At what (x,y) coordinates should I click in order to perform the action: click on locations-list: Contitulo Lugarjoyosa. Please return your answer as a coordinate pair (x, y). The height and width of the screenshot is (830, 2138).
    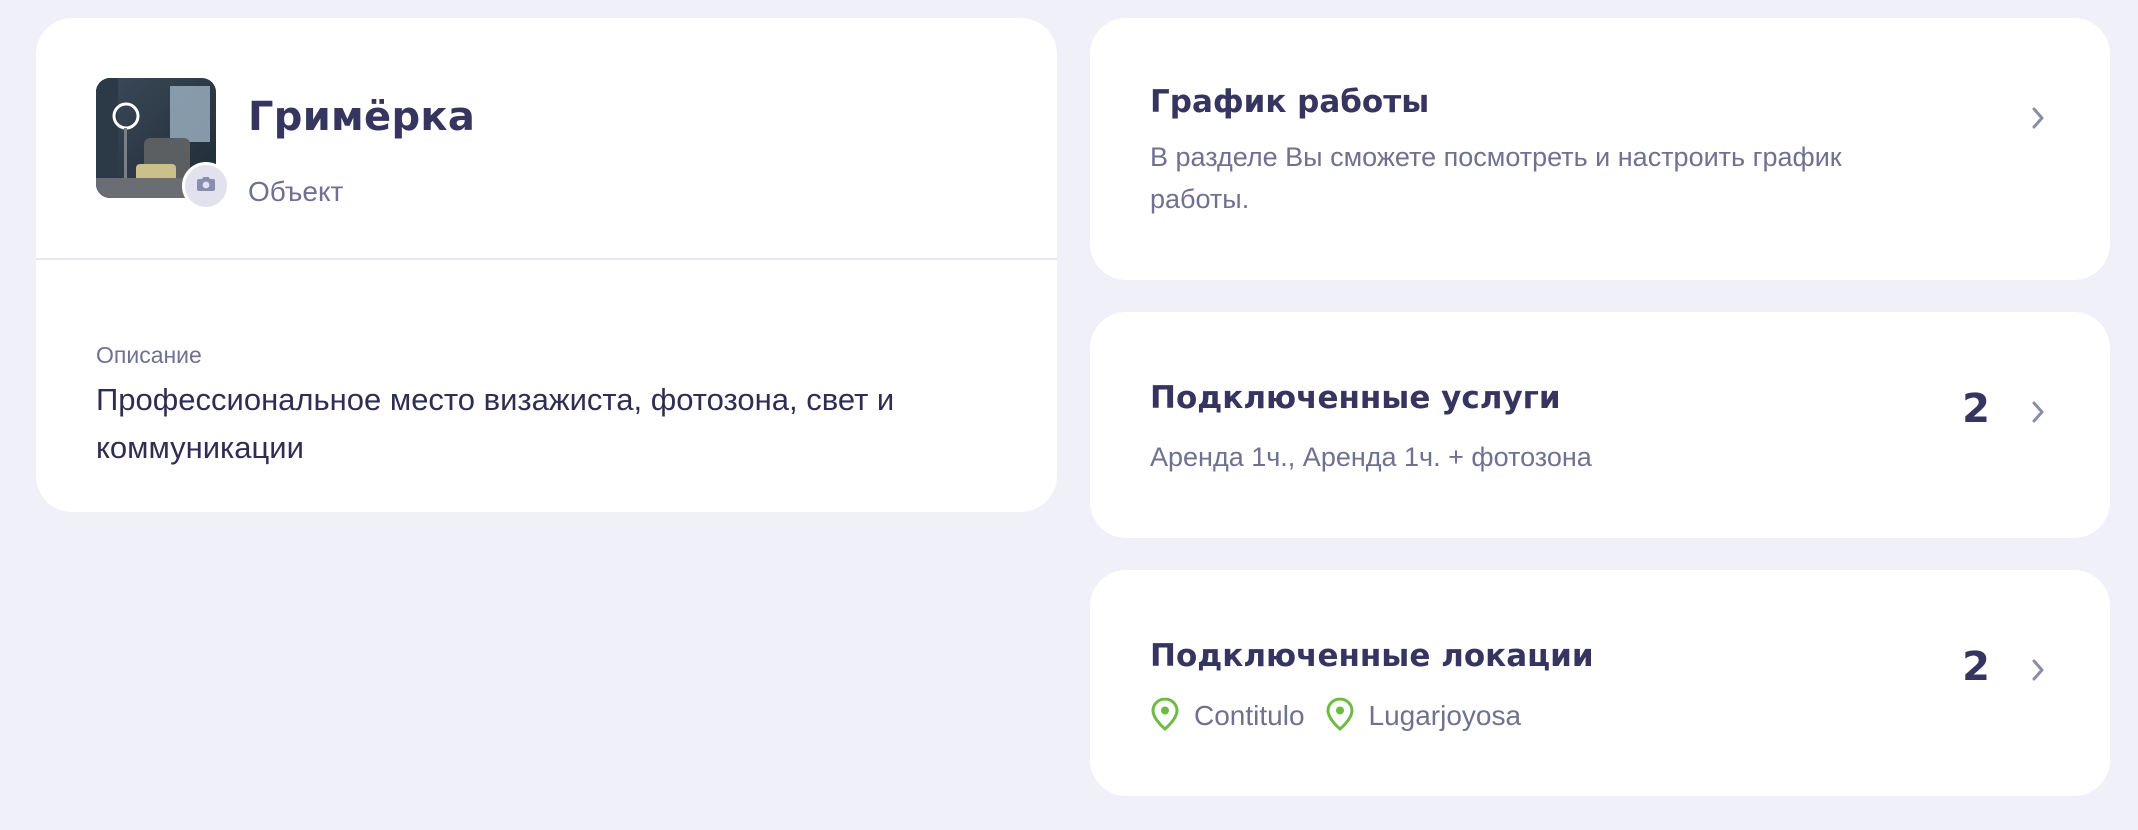
    Looking at the image, I should click on (1345, 716).